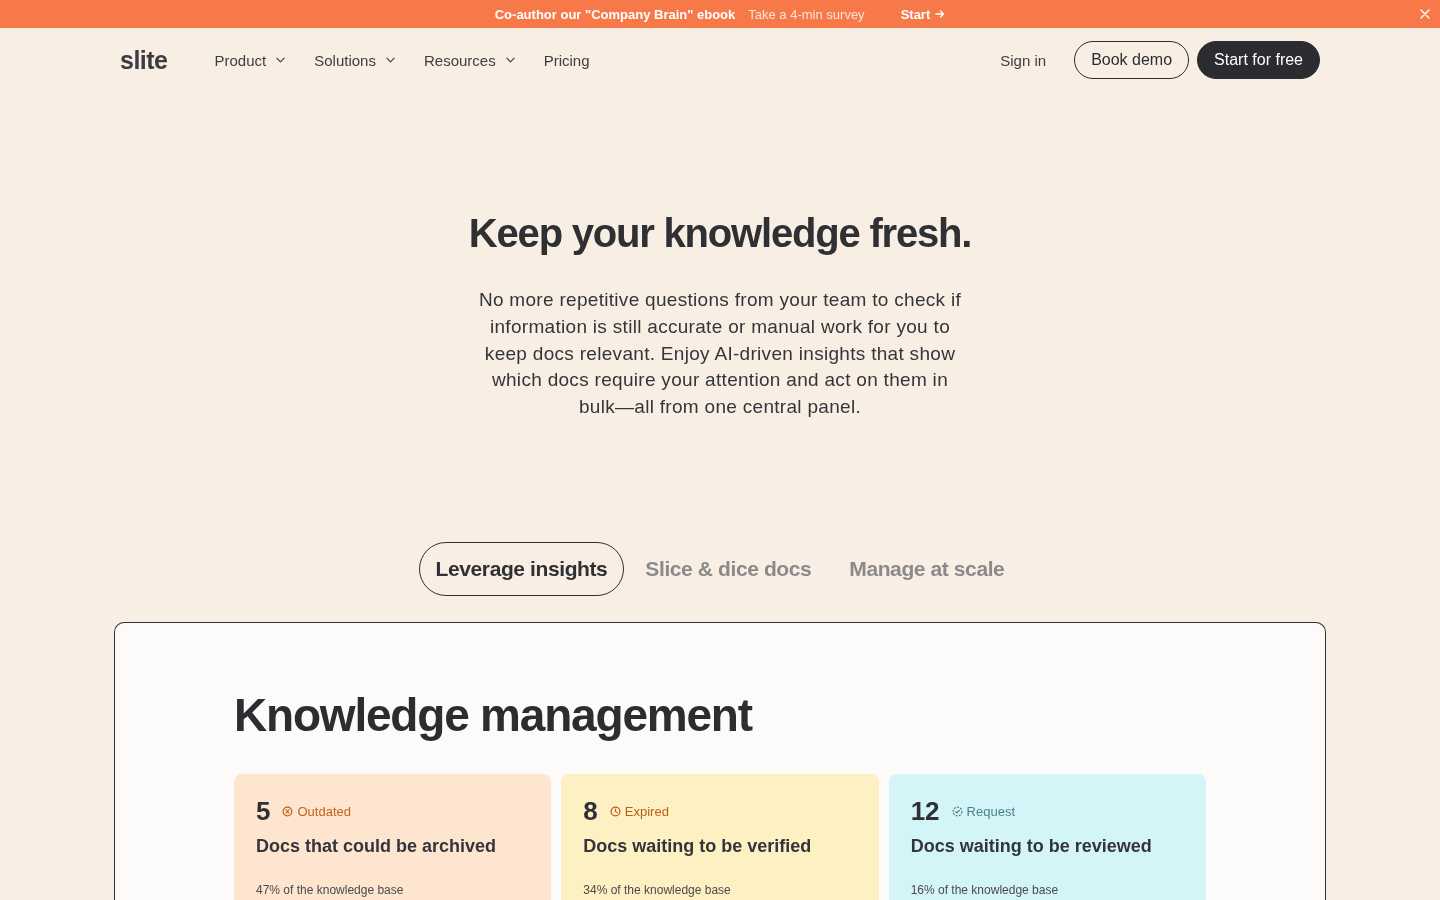 The height and width of the screenshot is (900, 1440). Describe the element at coordinates (494, 715) in the screenshot. I see `panel-title: Knowledge management` at that location.